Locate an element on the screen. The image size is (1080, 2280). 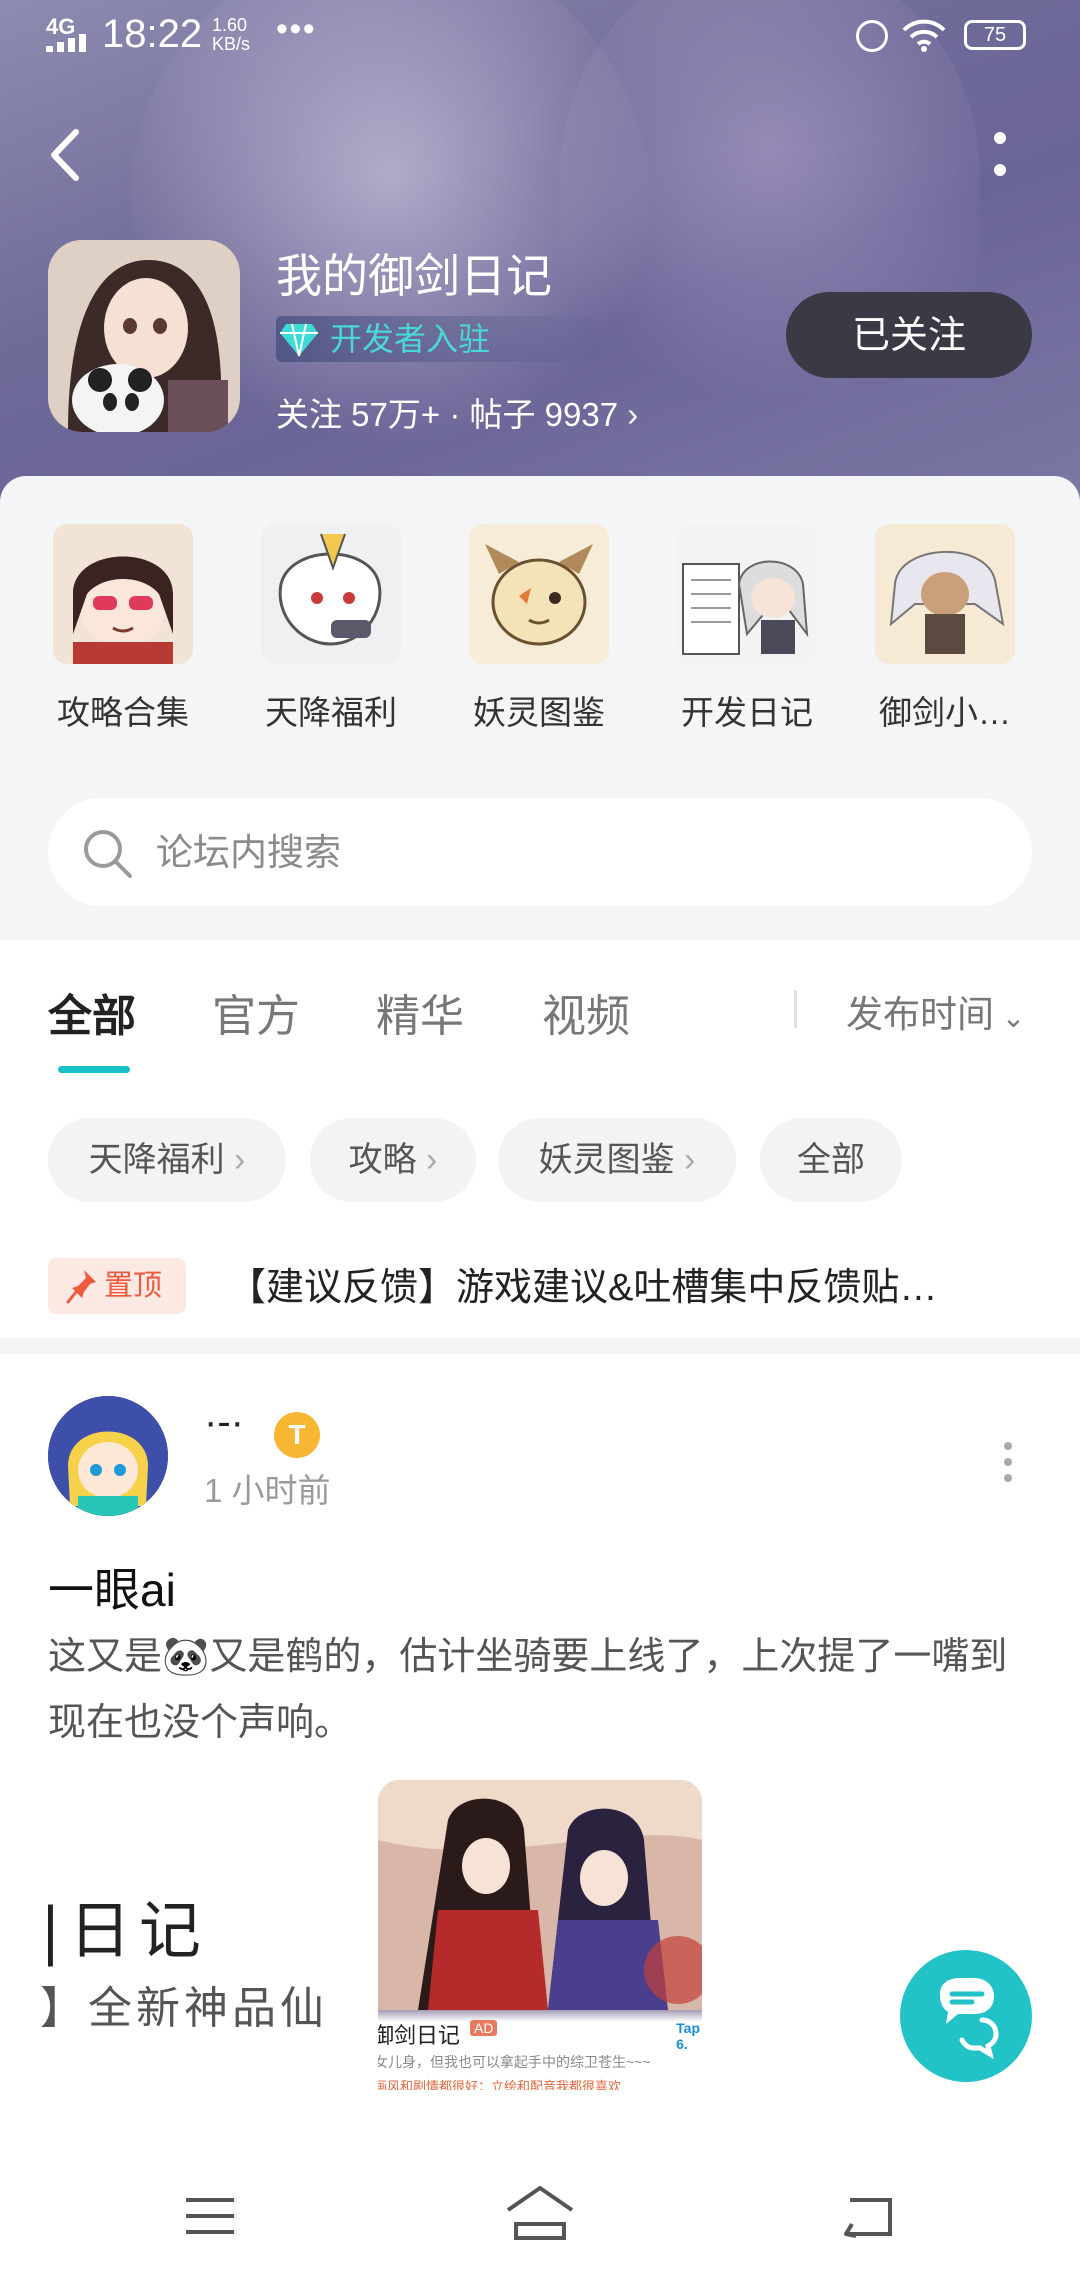
chip-spirit-atlas: 妖灵图鉴 › is located at coordinates (617, 1160).